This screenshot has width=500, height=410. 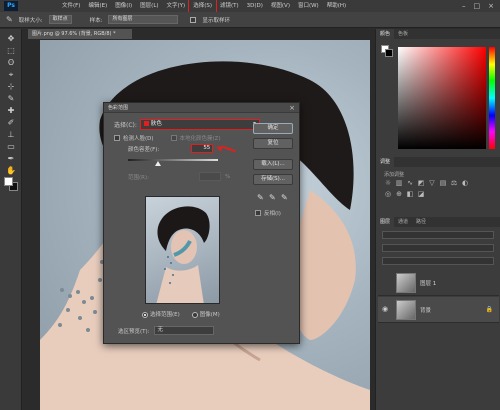 What do you see at coordinates (428, 283) in the screenshot?
I see `layer-name: 图层 1` at bounding box center [428, 283].